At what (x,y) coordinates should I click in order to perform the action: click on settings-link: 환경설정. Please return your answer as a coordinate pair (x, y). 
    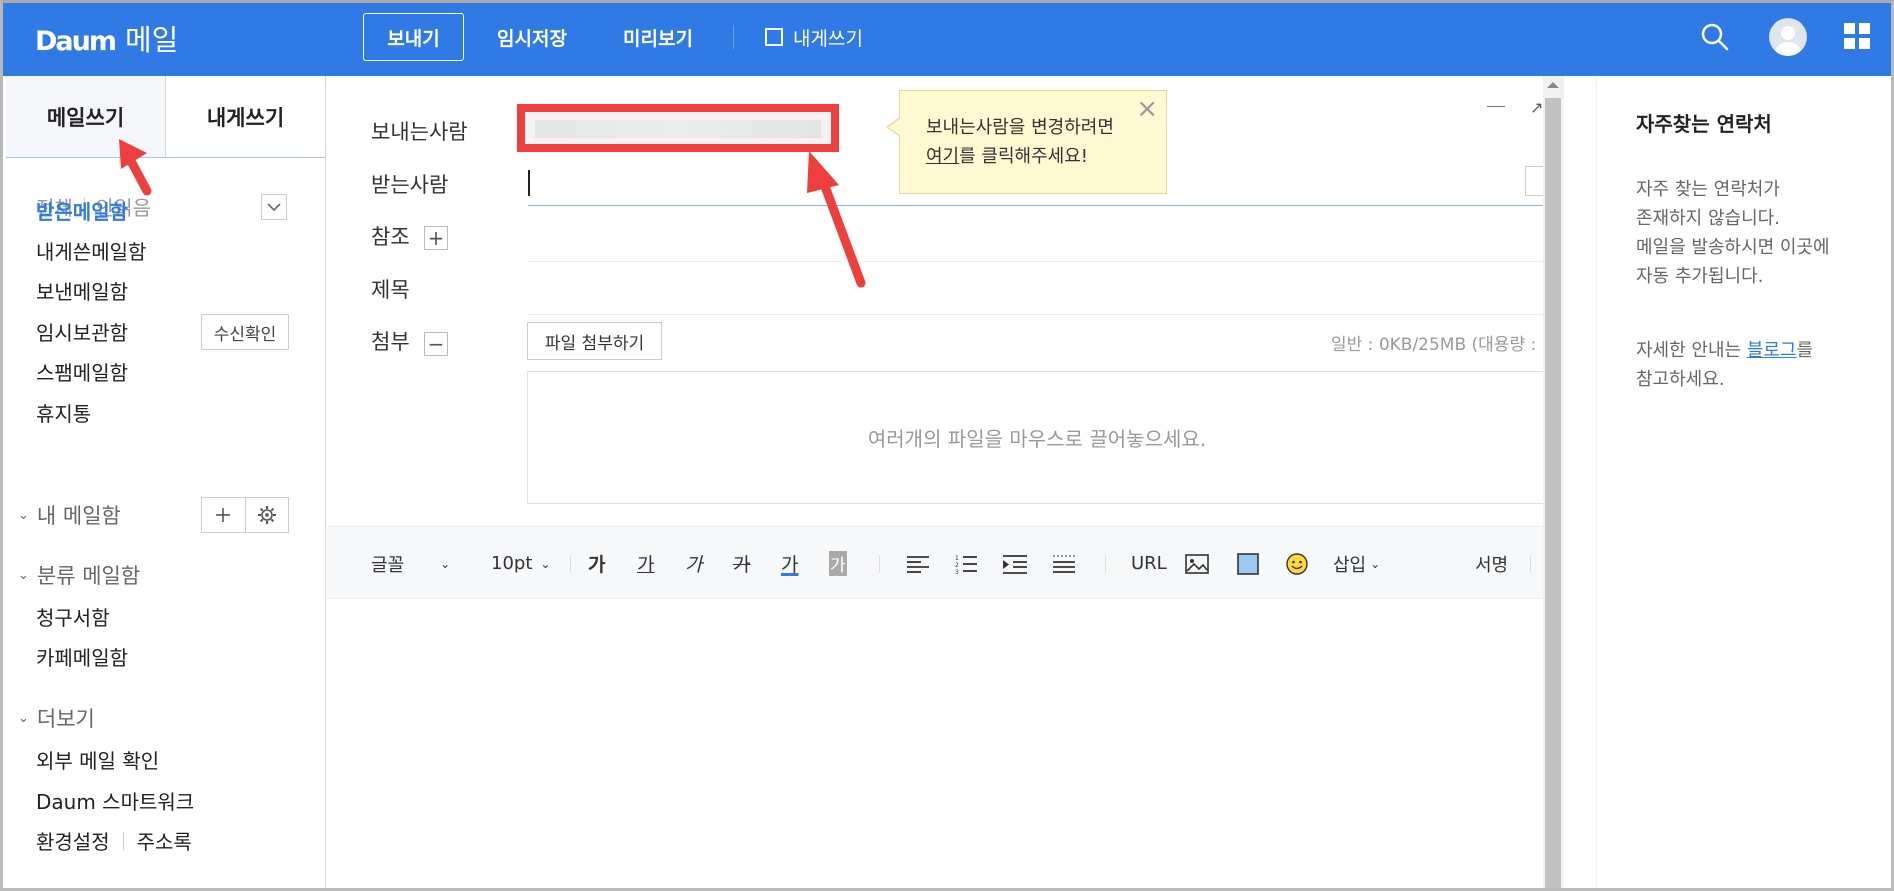
    Looking at the image, I should click on (73, 840).